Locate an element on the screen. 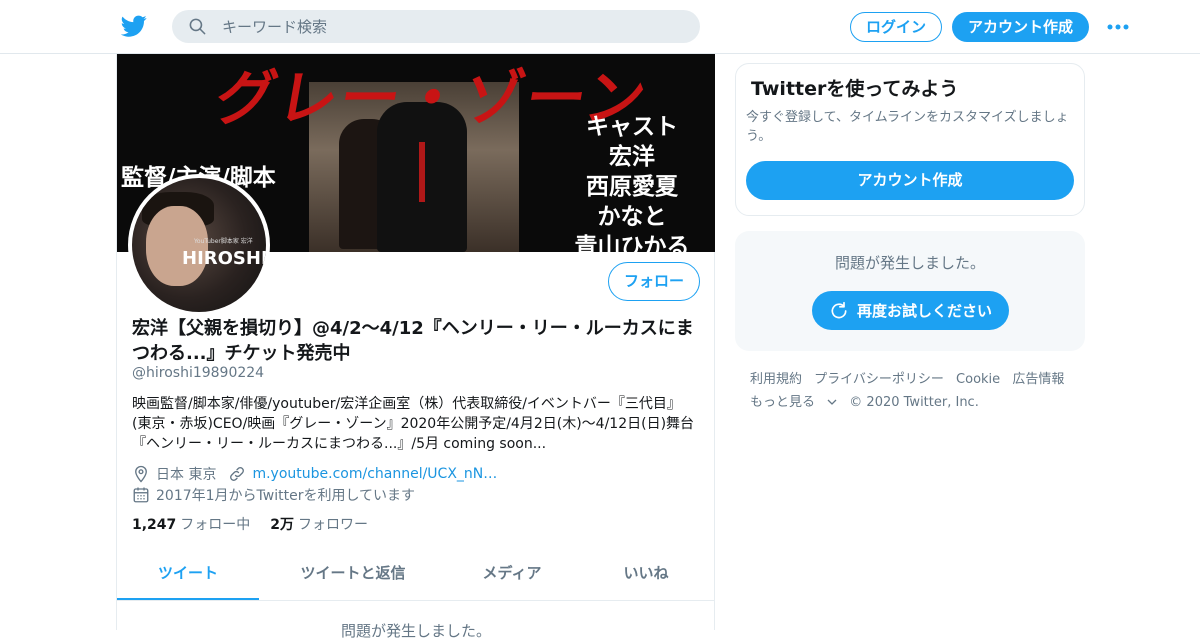 This screenshot has height=641, width=1200. following-count: 1,247 is located at coordinates (154, 525).